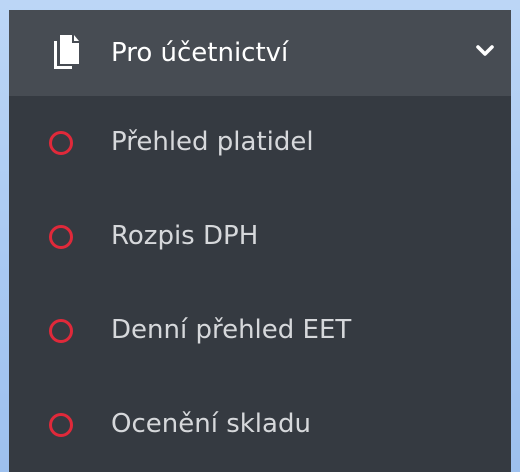  Describe the element at coordinates (485, 51) in the screenshot. I see `chevron-down-icon` at that location.